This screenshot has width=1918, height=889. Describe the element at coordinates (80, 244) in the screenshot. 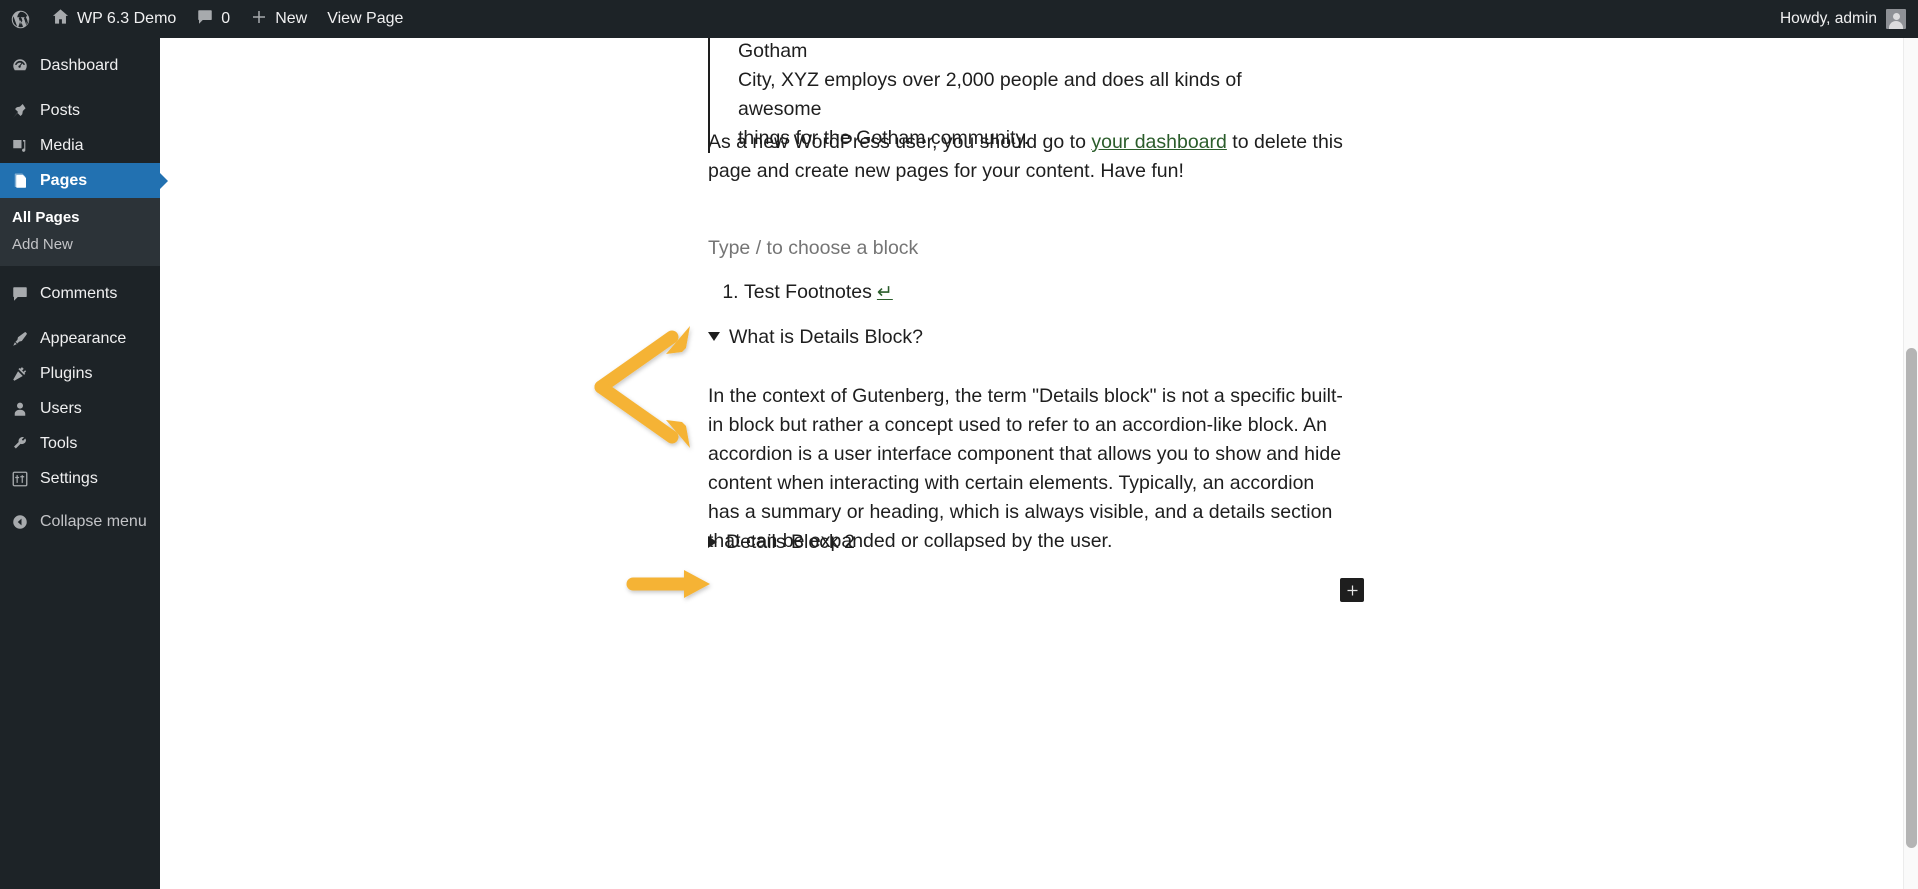

I see `submenu-item-add-new: Add New` at that location.